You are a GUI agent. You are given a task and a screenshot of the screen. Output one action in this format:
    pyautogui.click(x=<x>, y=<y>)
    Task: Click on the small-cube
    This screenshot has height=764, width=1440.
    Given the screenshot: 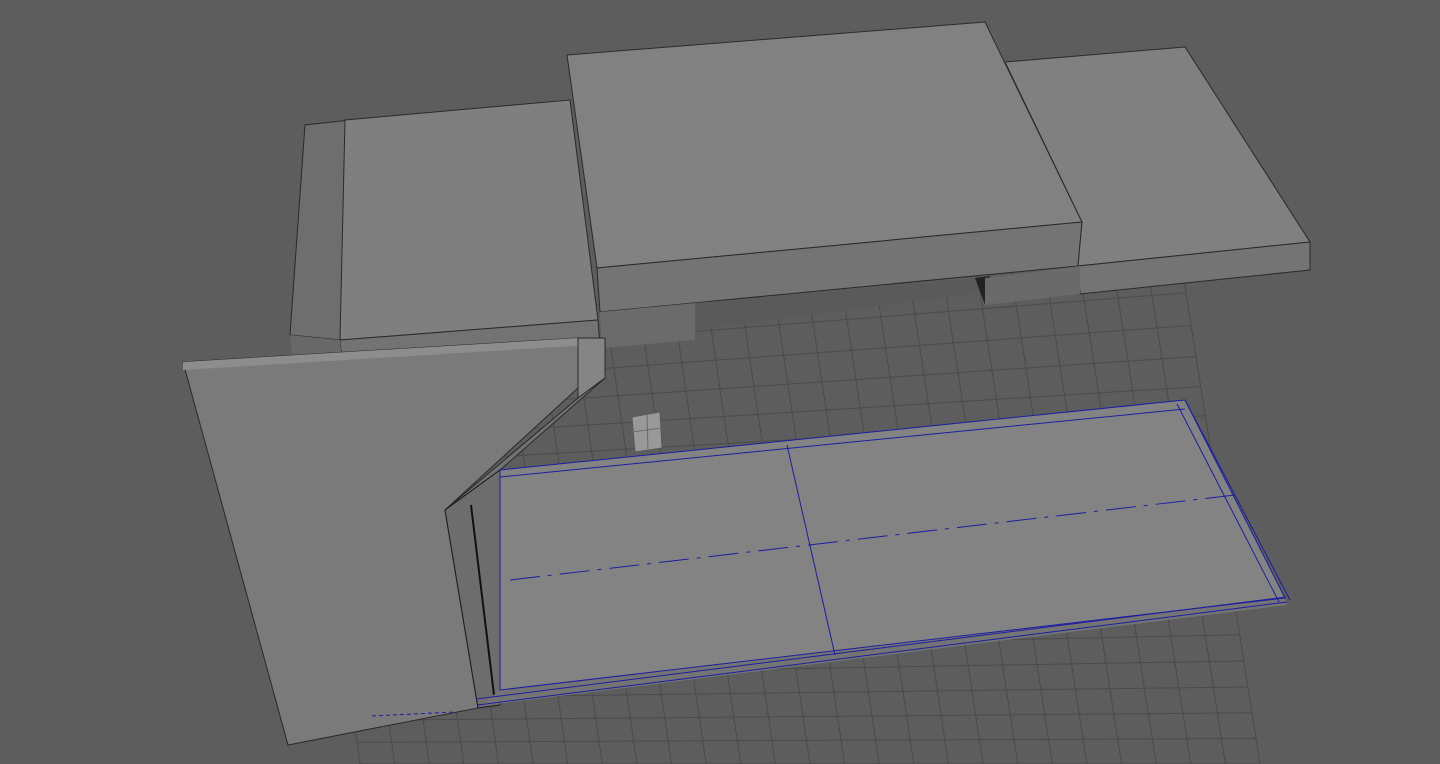 What is the action you would take?
    pyautogui.click(x=647, y=432)
    